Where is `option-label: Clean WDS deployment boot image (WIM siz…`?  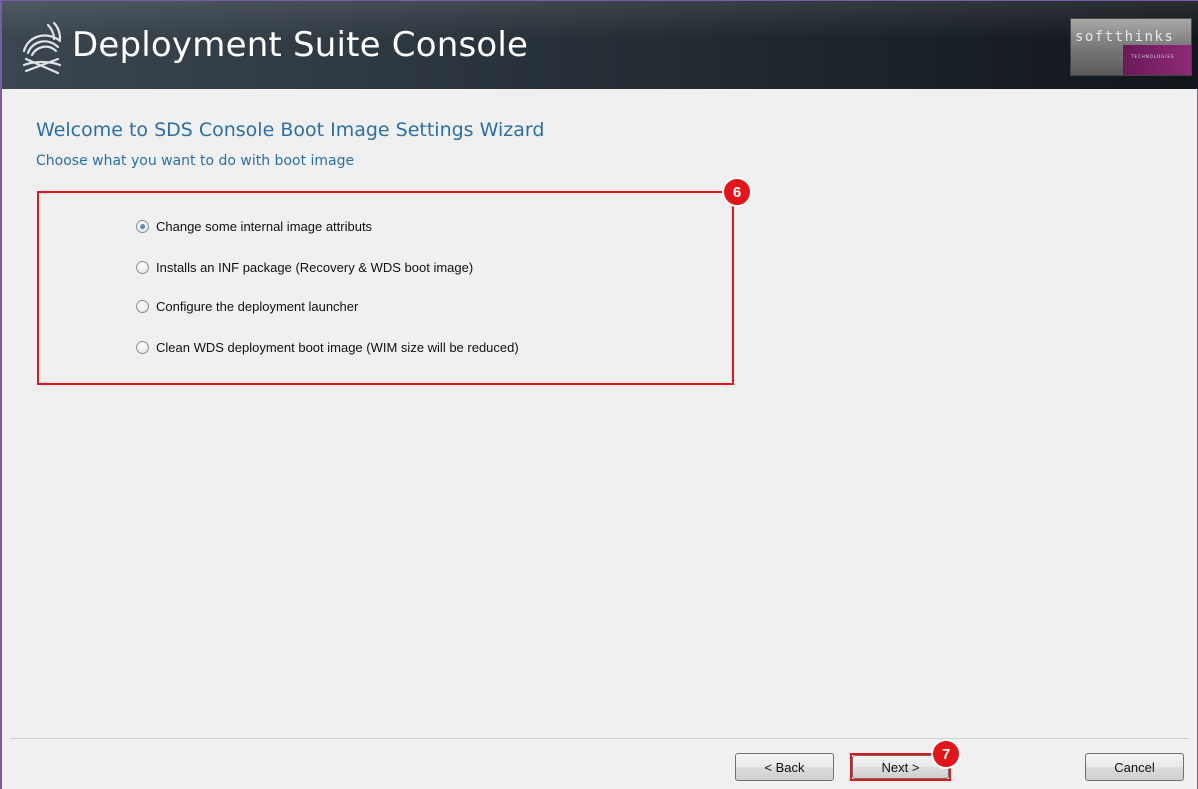 option-label: Clean WDS deployment boot image (WIM siz… is located at coordinates (337, 347).